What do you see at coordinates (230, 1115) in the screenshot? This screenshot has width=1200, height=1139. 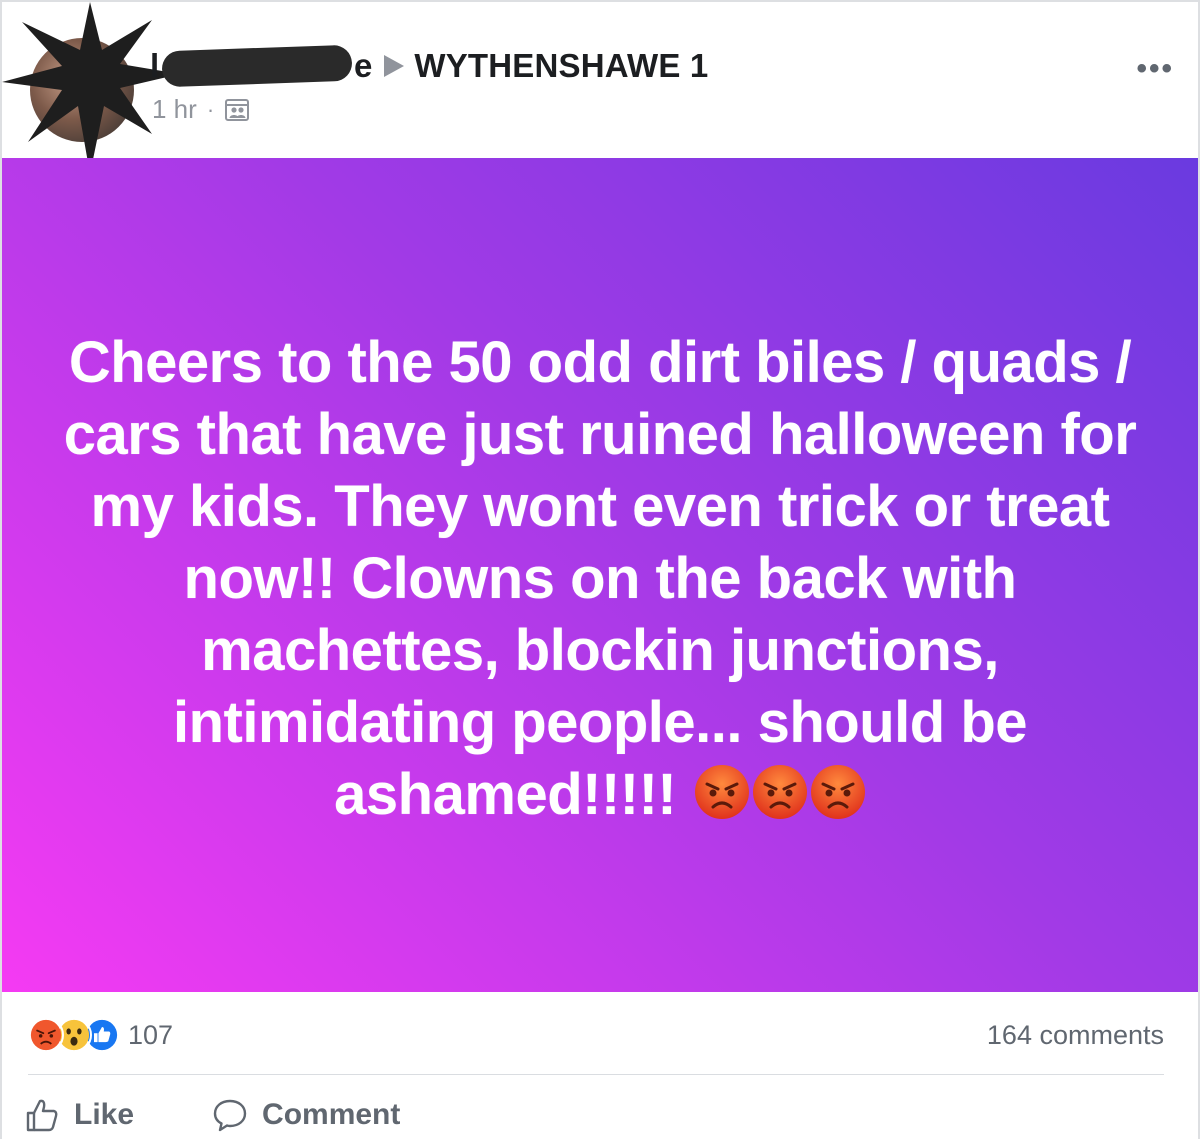 I see `comment-bubble-icon` at bounding box center [230, 1115].